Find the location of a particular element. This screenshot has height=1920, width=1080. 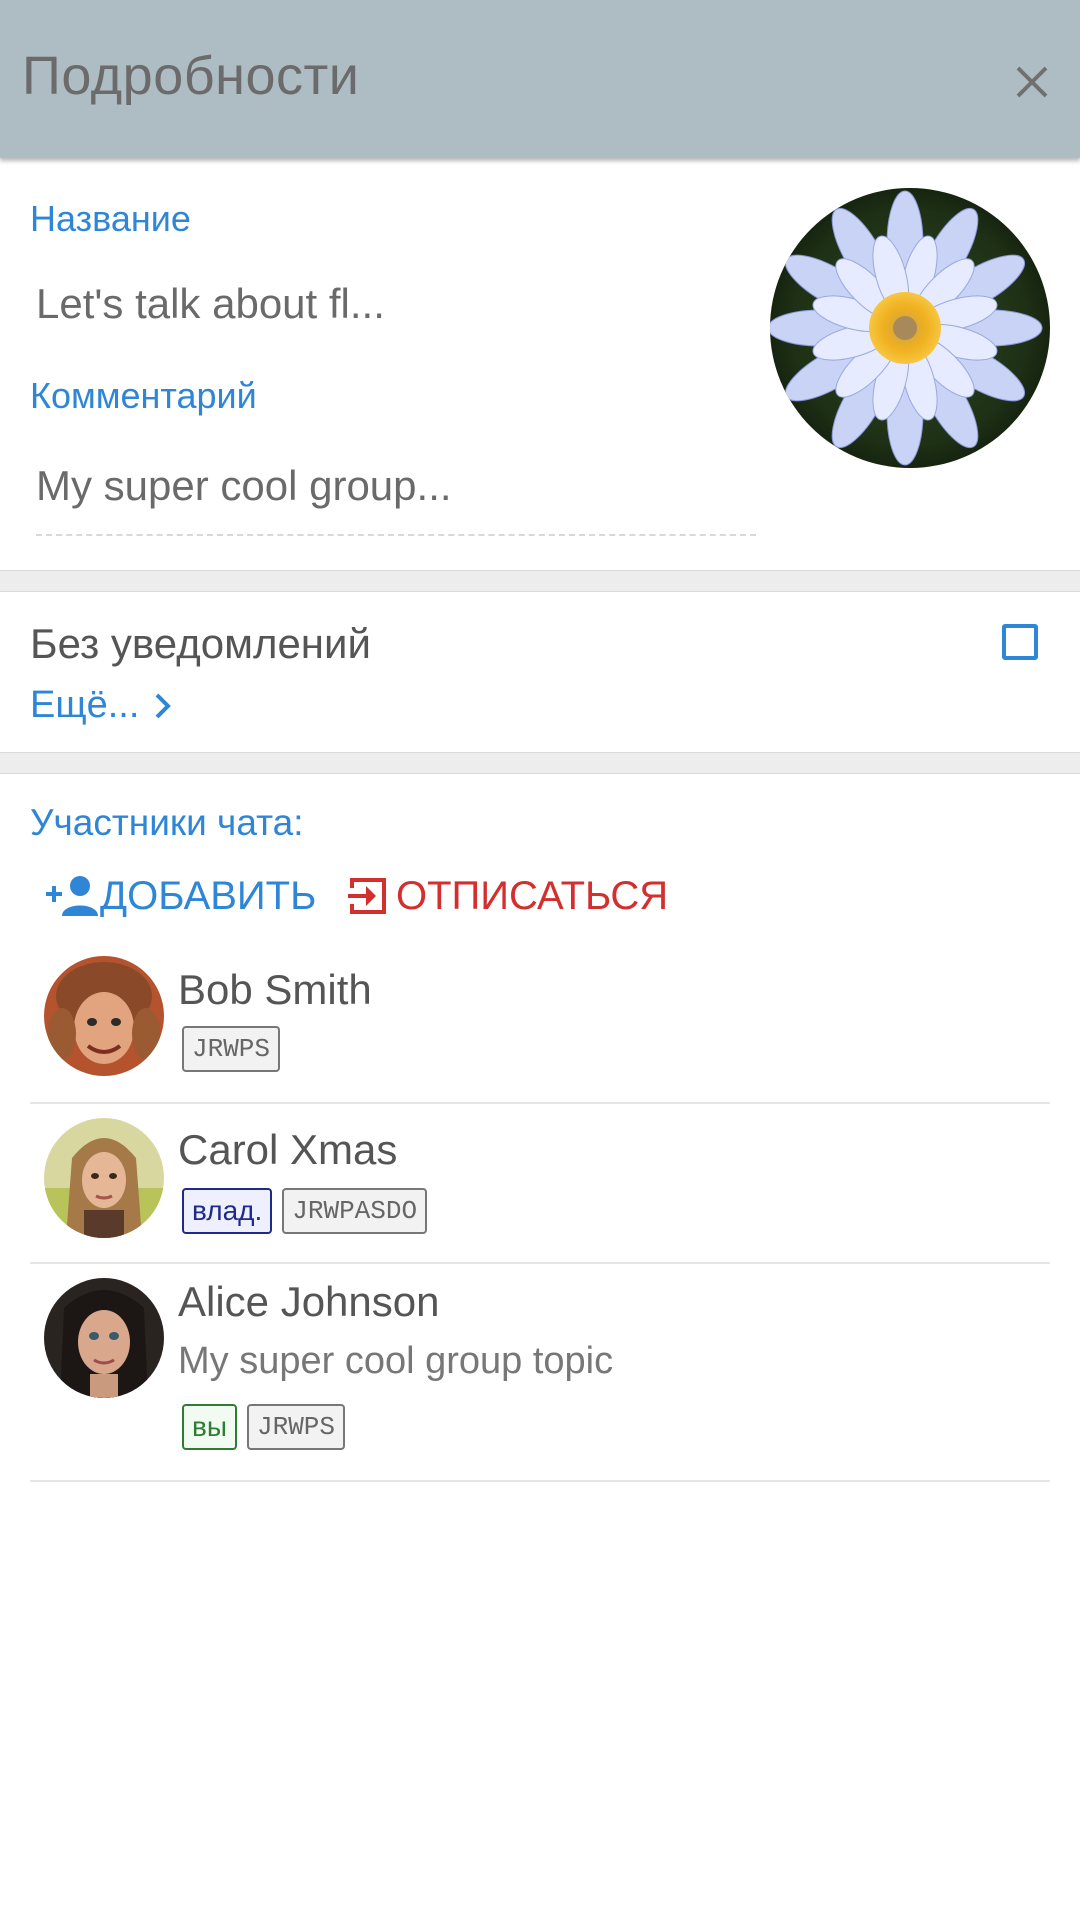

page-title: Подробности is located at coordinates (191, 76).